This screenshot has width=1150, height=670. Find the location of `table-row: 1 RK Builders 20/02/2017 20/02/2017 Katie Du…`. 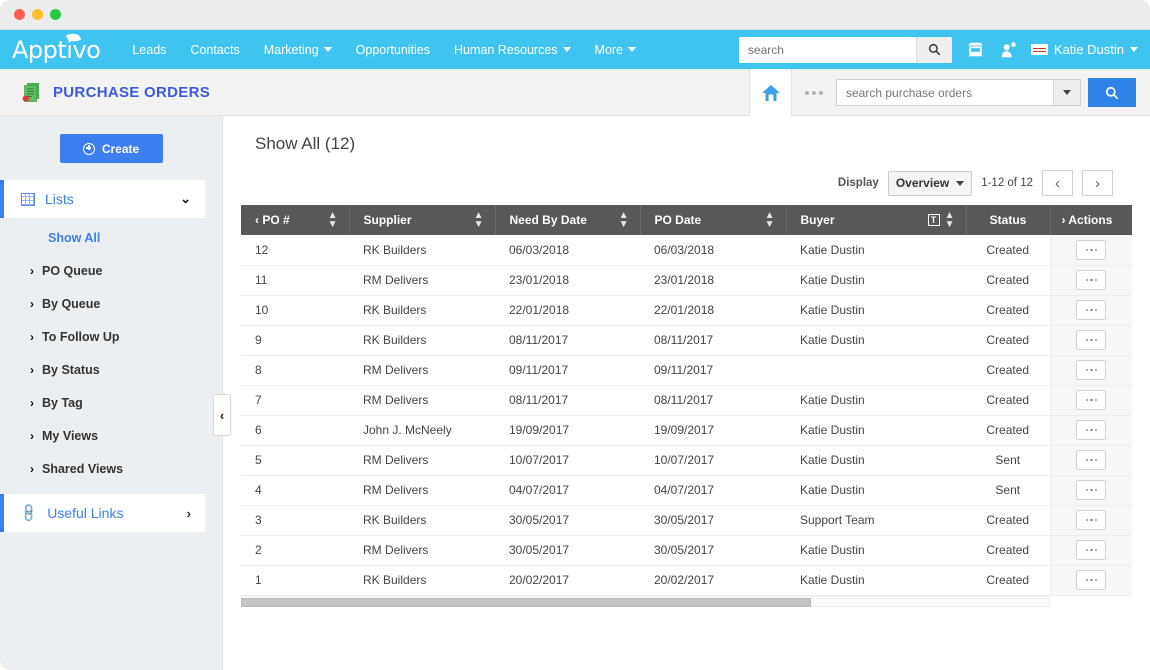

table-row: 1 RK Builders 20/02/2017 20/02/2017 Katie Du… is located at coordinates (686, 580).